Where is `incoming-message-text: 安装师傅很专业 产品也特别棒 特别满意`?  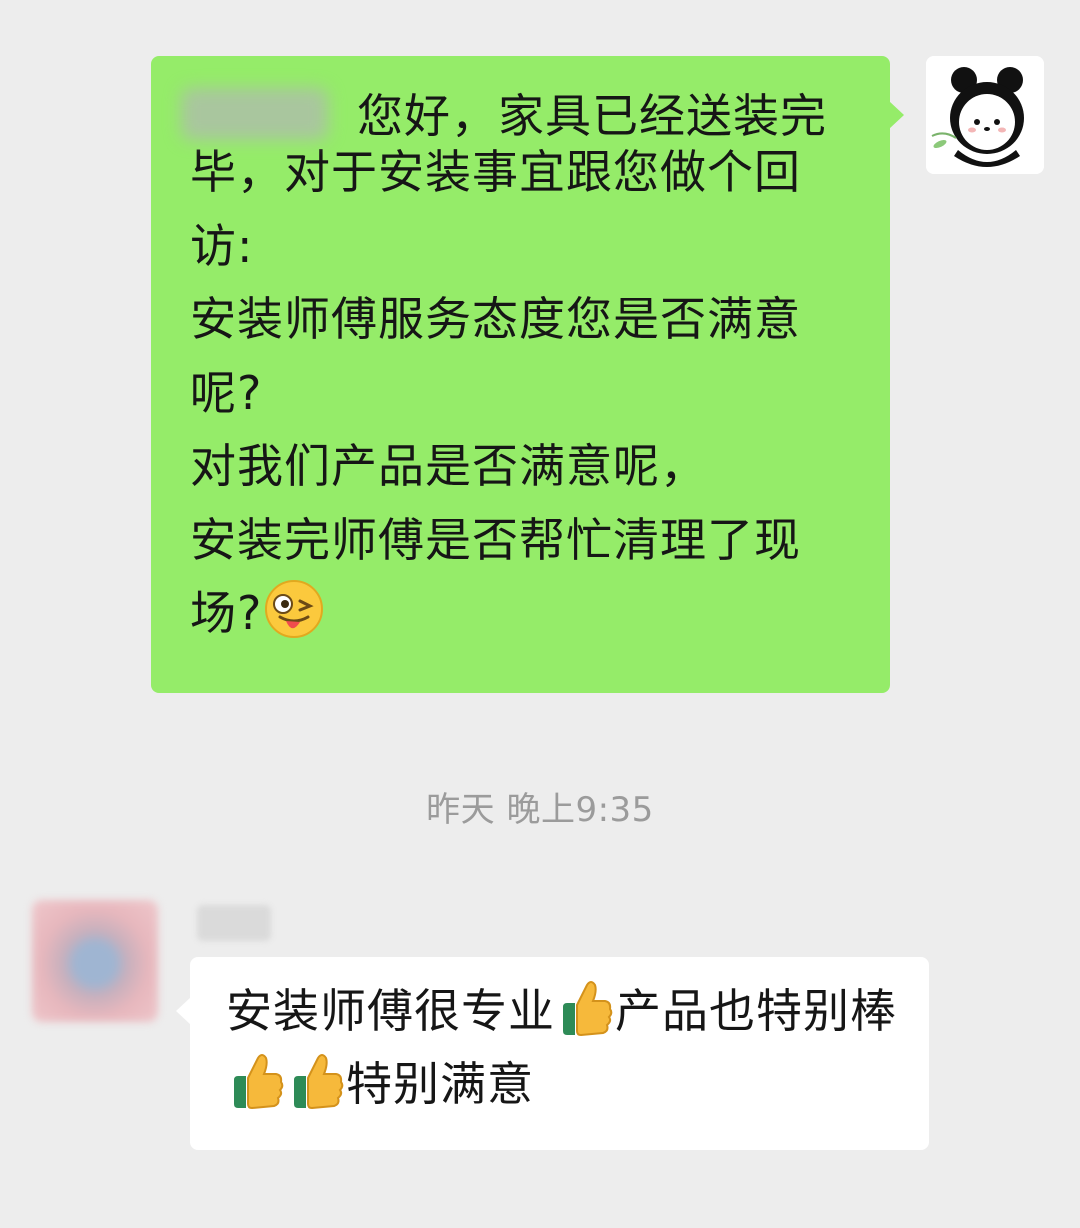 incoming-message-text: 安装师傅很专业 产品也特别棒 特别满意 is located at coordinates (562, 1048).